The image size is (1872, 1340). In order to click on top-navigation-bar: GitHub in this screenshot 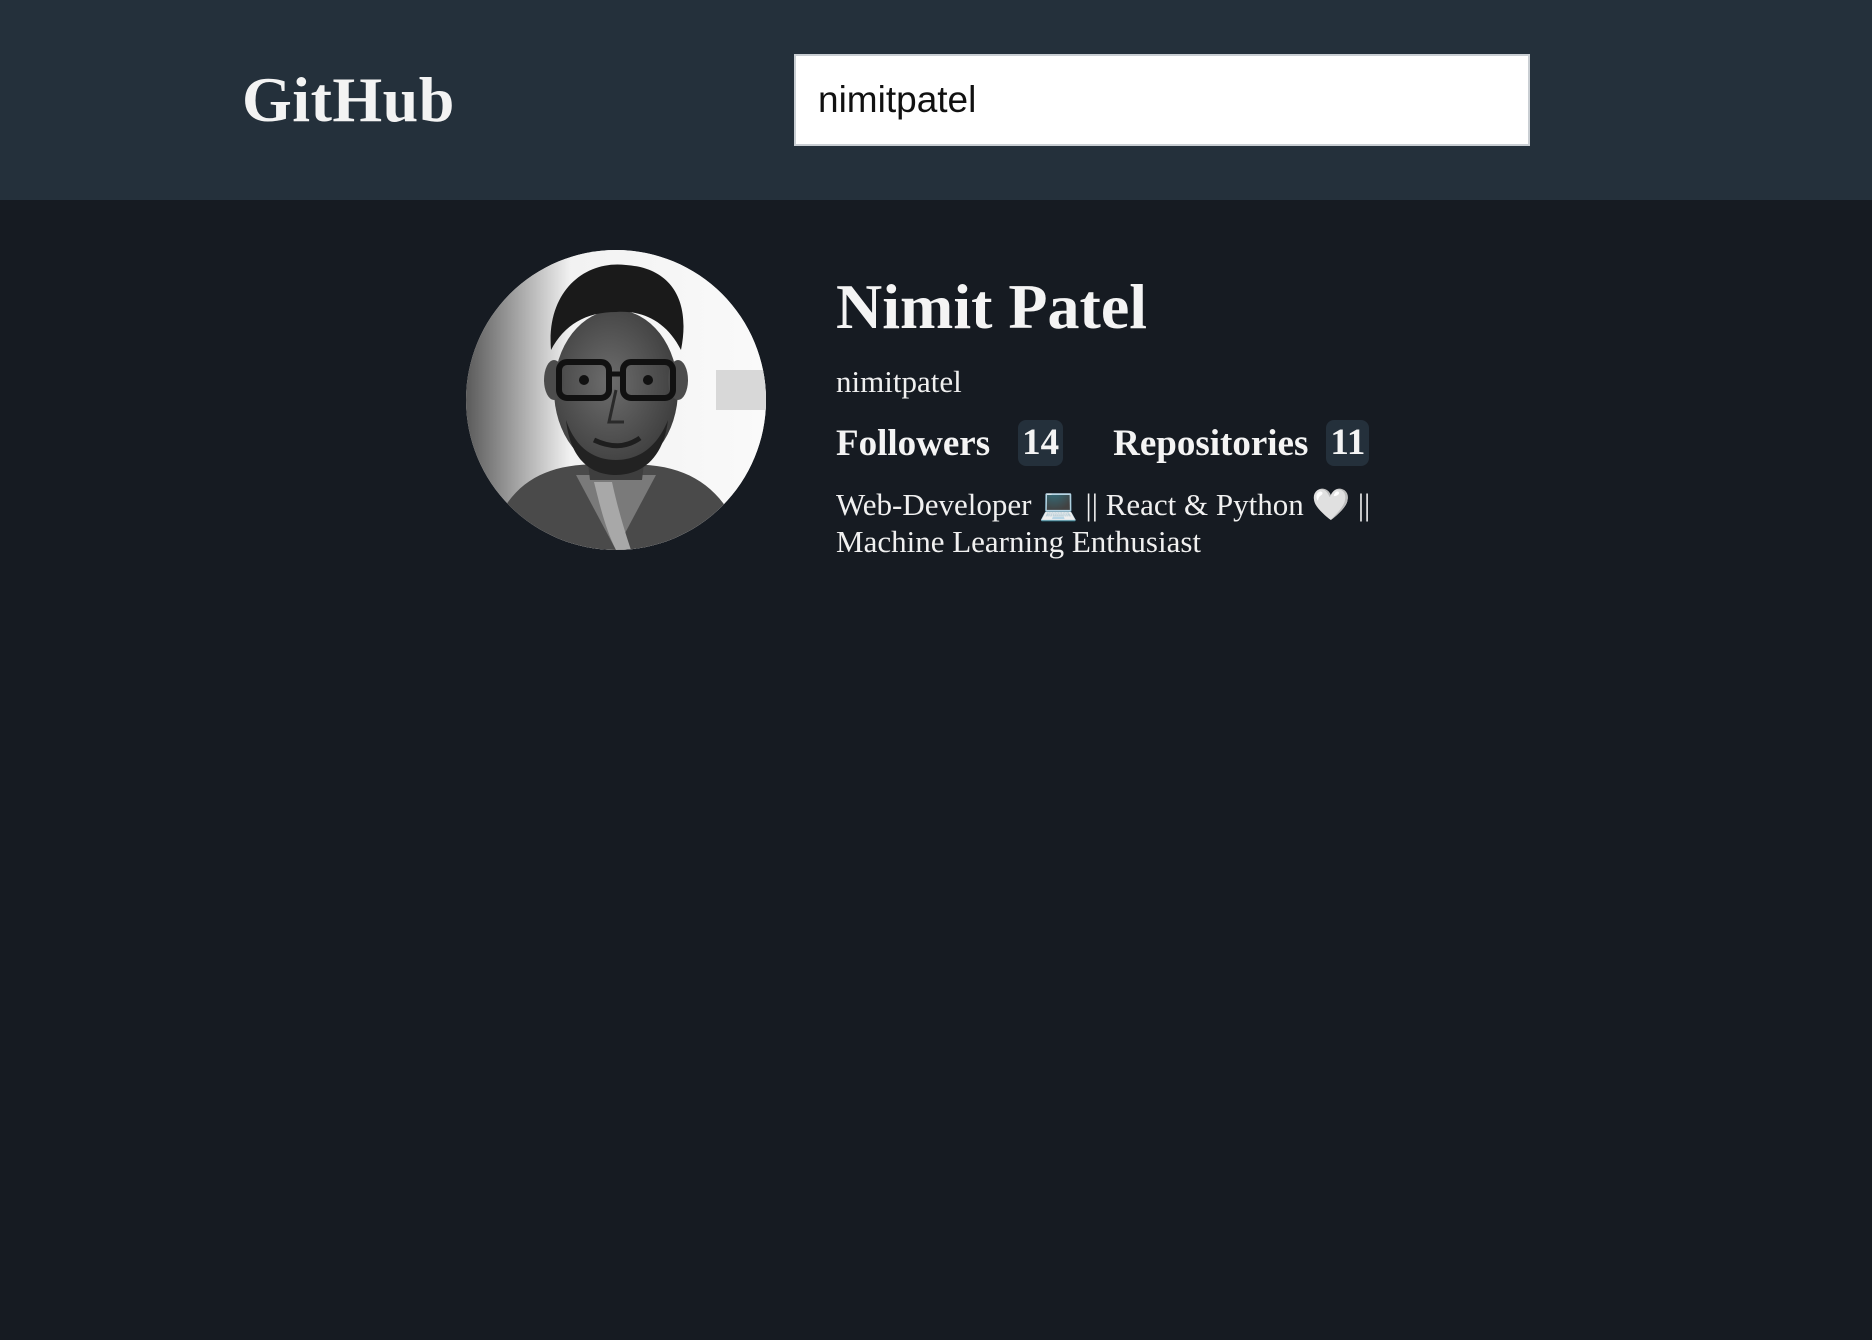, I will do `click(936, 100)`.